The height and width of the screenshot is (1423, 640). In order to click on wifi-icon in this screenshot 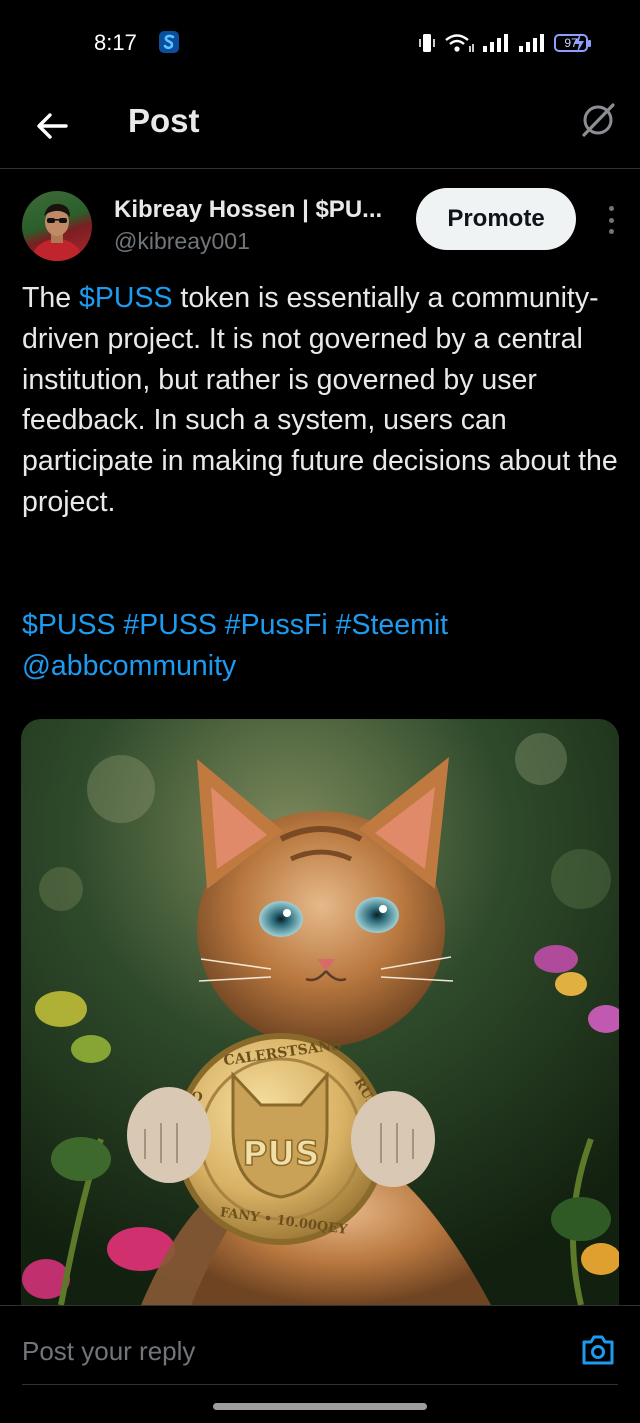, I will do `click(459, 43)`.